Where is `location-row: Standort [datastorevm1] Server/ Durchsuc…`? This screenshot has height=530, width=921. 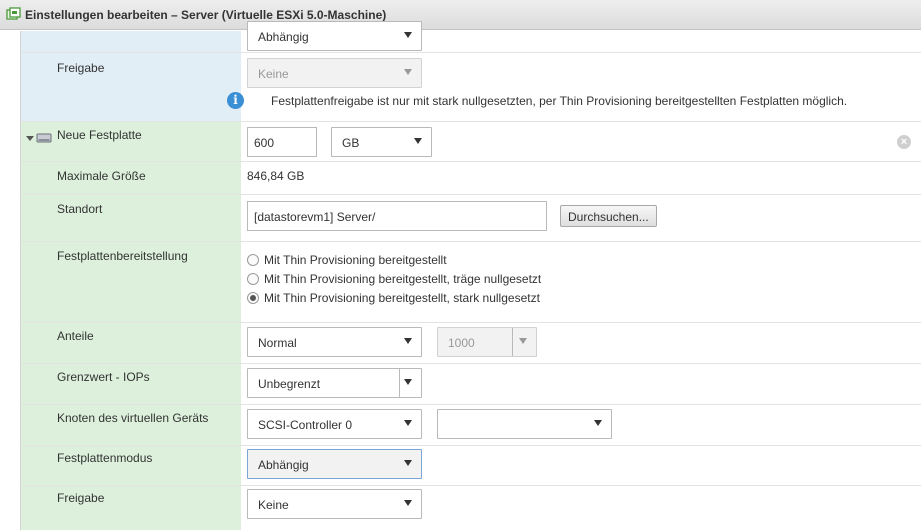
location-row: Standort [datastorevm1] Server/ Durchsuc… is located at coordinates (471, 218).